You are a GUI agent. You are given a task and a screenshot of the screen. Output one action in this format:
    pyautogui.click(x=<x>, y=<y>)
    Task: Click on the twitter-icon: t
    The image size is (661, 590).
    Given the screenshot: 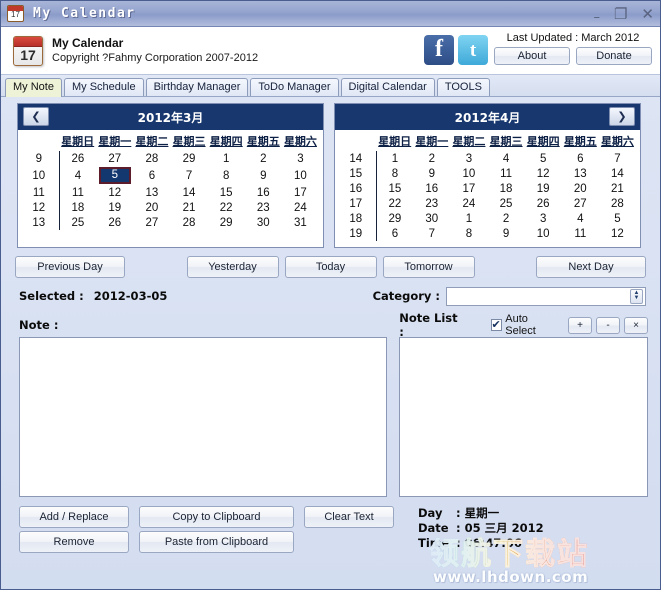 What is the action you would take?
    pyautogui.click(x=473, y=50)
    